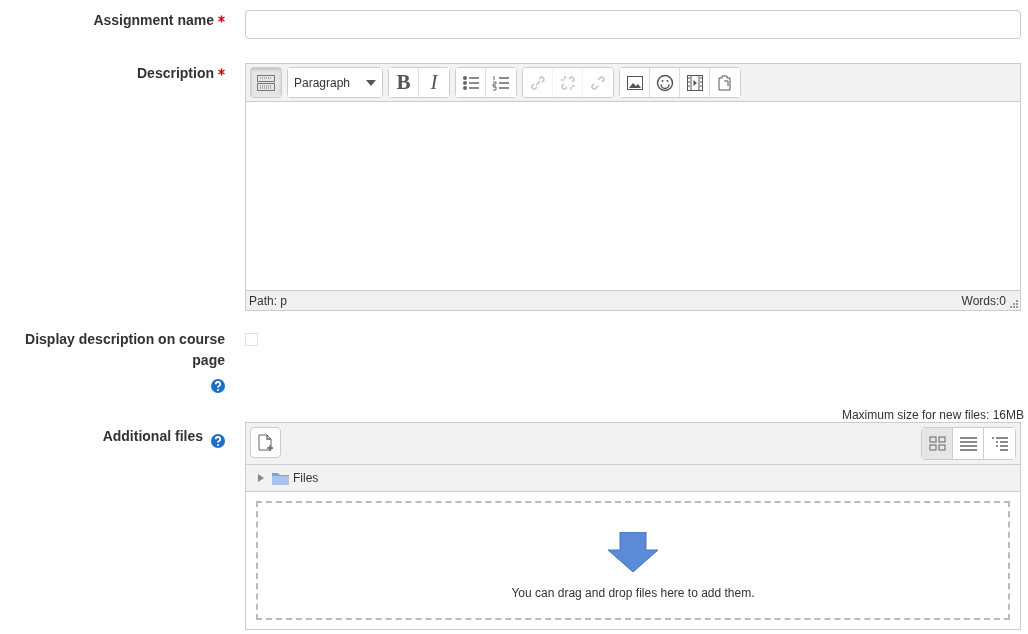 This screenshot has width=1028, height=634. Describe the element at coordinates (371, 82) in the screenshot. I see `caret-icon` at that location.